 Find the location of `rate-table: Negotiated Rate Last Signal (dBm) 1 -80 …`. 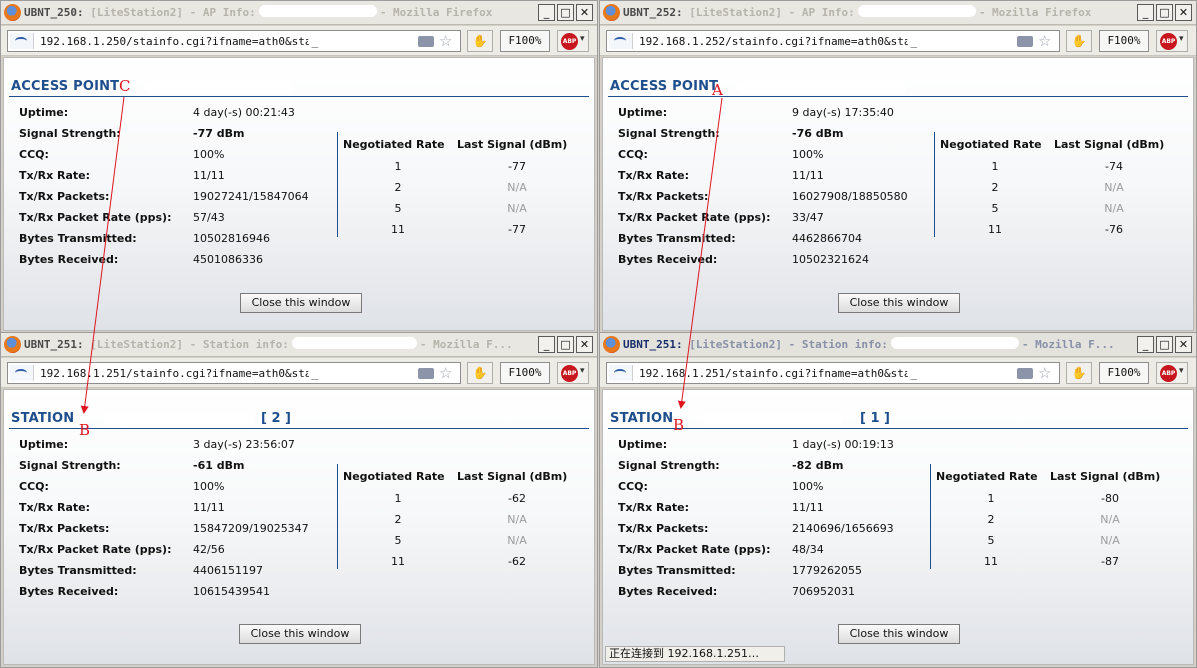

rate-table: Negotiated Rate Last Signal (dBm) 1 -80 … is located at coordinates (1055, 516).